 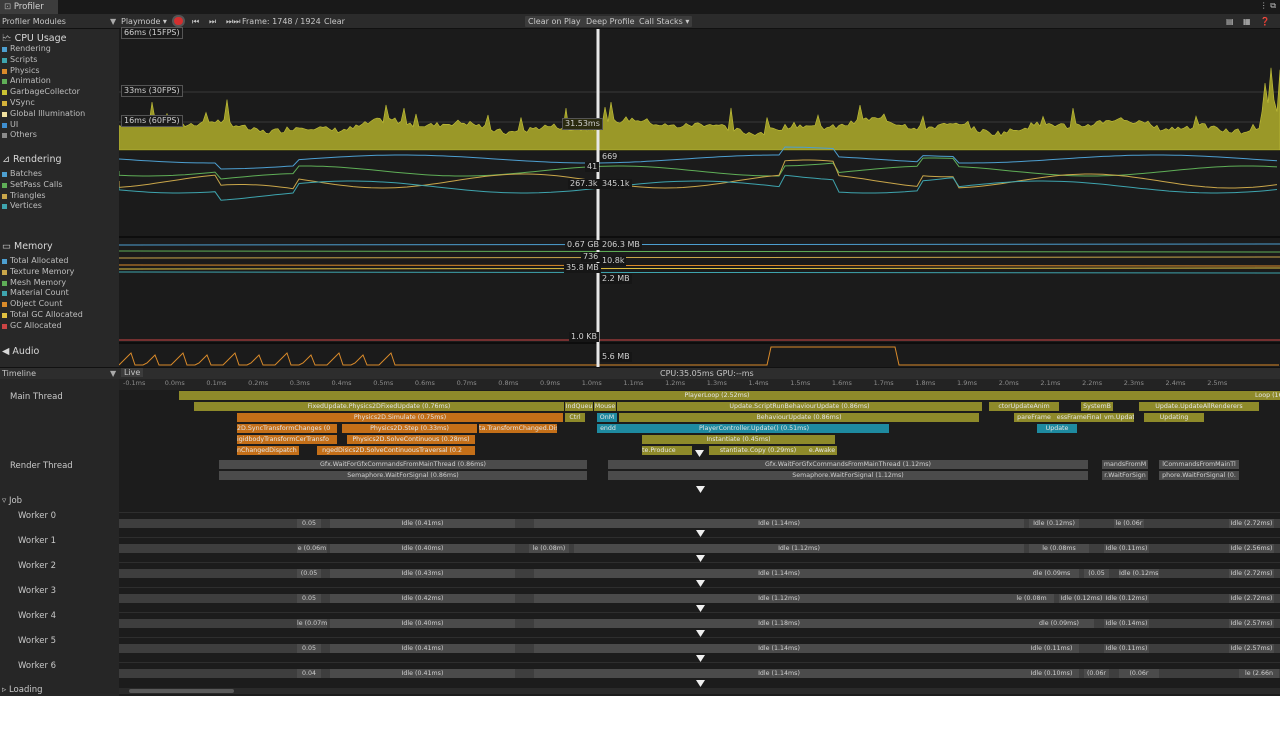 I want to click on worker-idle-sample: Idle (2.56ms), so click(x=1251, y=548).